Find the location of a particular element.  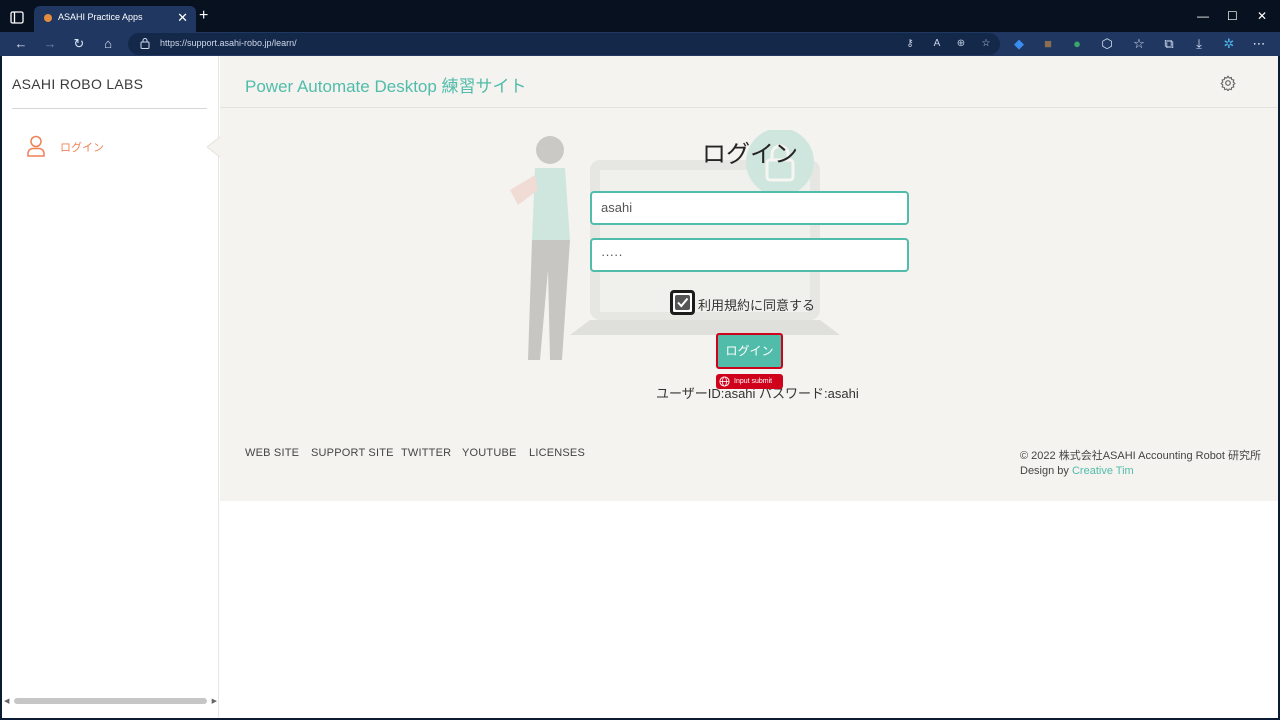

tab-title: ASAHI Practice Apps is located at coordinates (100, 17).